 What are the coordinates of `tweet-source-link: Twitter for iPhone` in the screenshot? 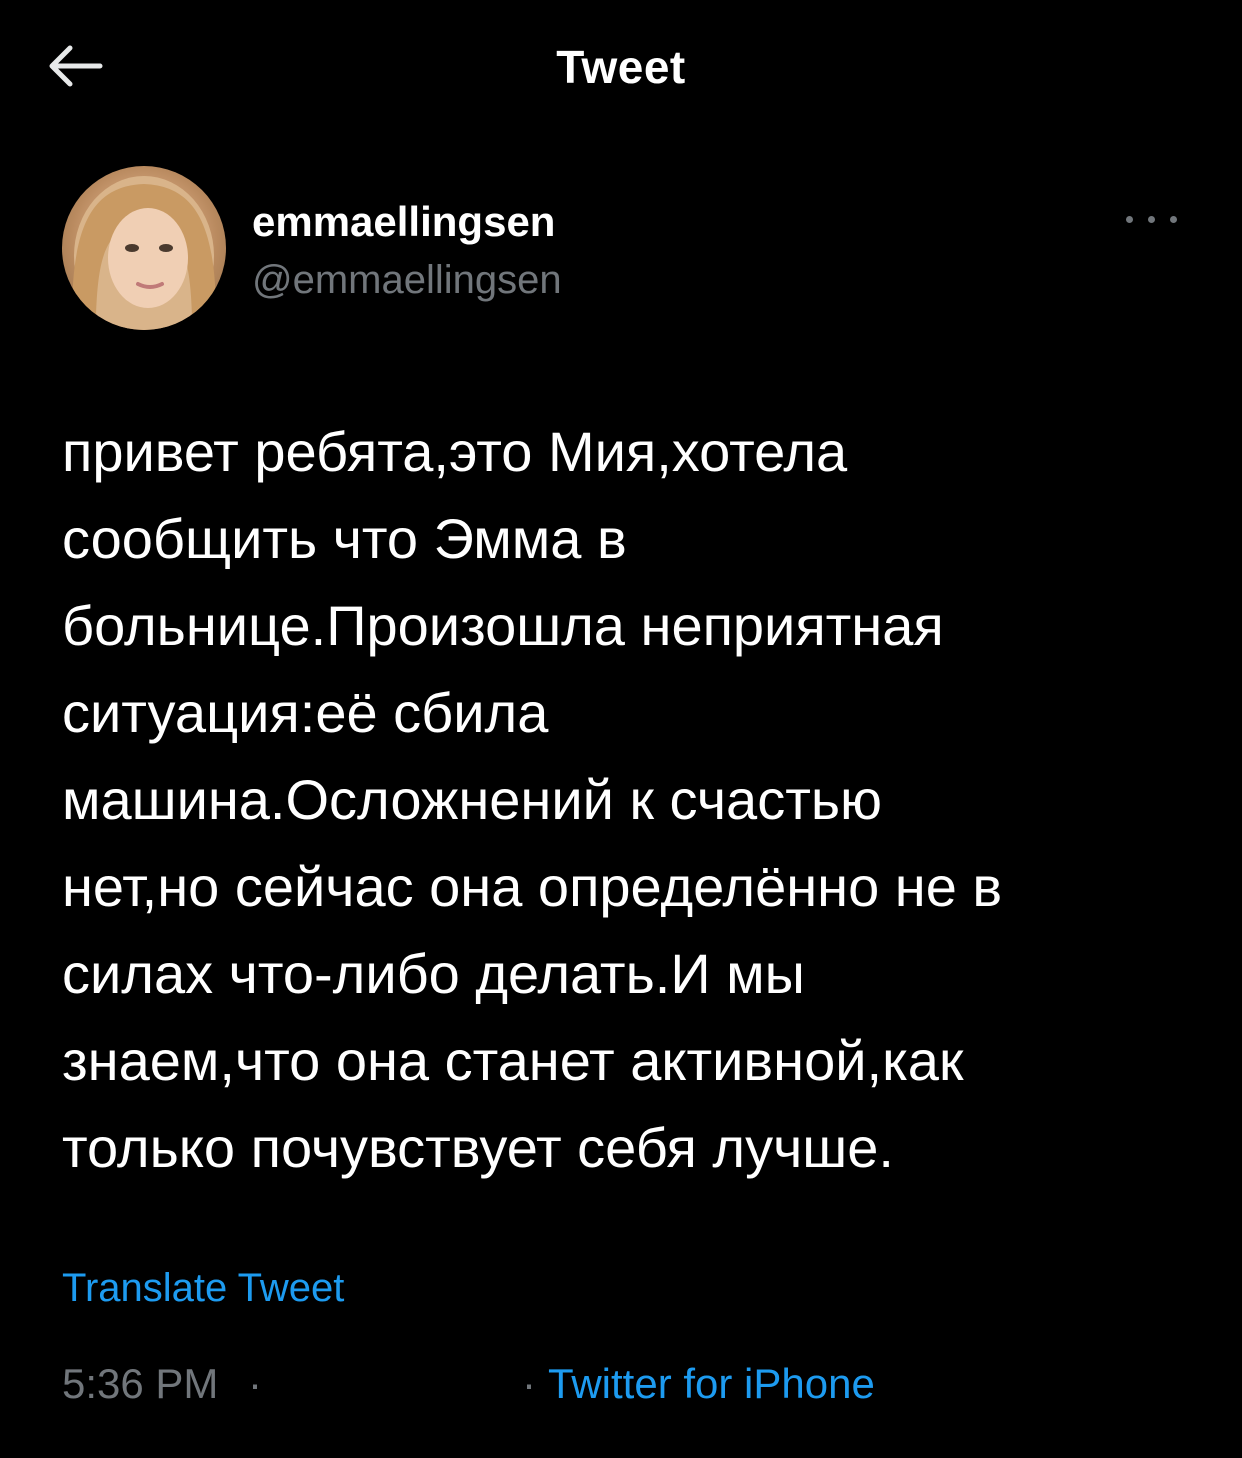 It's located at (711, 1384).